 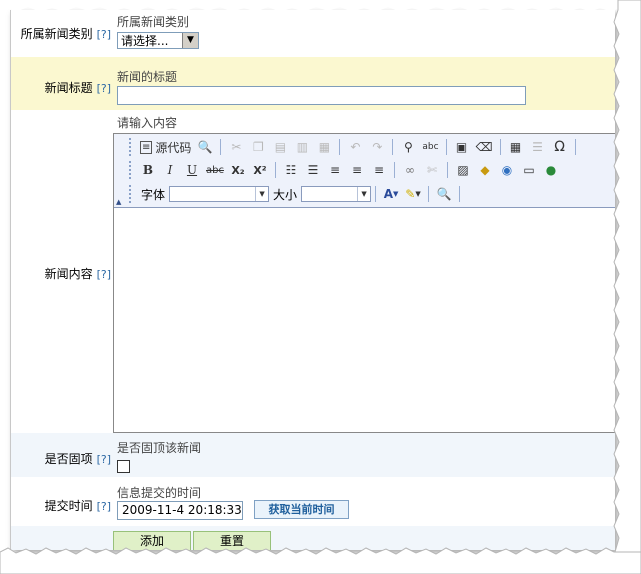 I want to click on torn-edge-bottom, so click(x=320, y=560).